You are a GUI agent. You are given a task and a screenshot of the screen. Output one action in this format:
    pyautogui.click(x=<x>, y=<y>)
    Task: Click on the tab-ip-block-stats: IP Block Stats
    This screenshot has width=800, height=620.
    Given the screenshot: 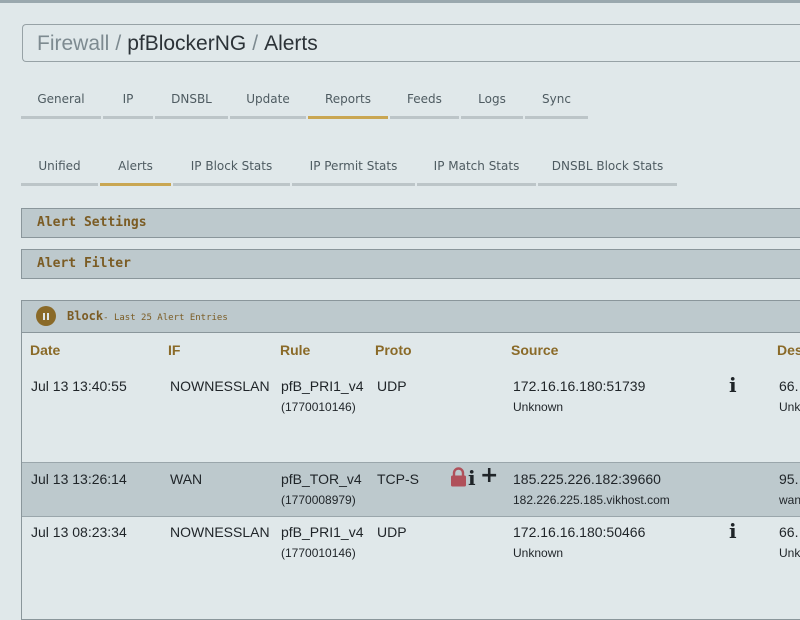 What is the action you would take?
    pyautogui.click(x=231, y=171)
    